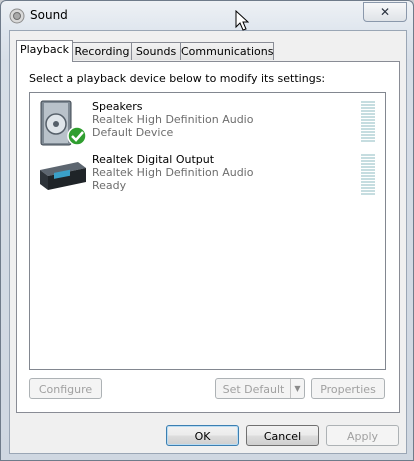 This screenshot has width=414, height=461. I want to click on digital-output-icon, so click(63, 176).